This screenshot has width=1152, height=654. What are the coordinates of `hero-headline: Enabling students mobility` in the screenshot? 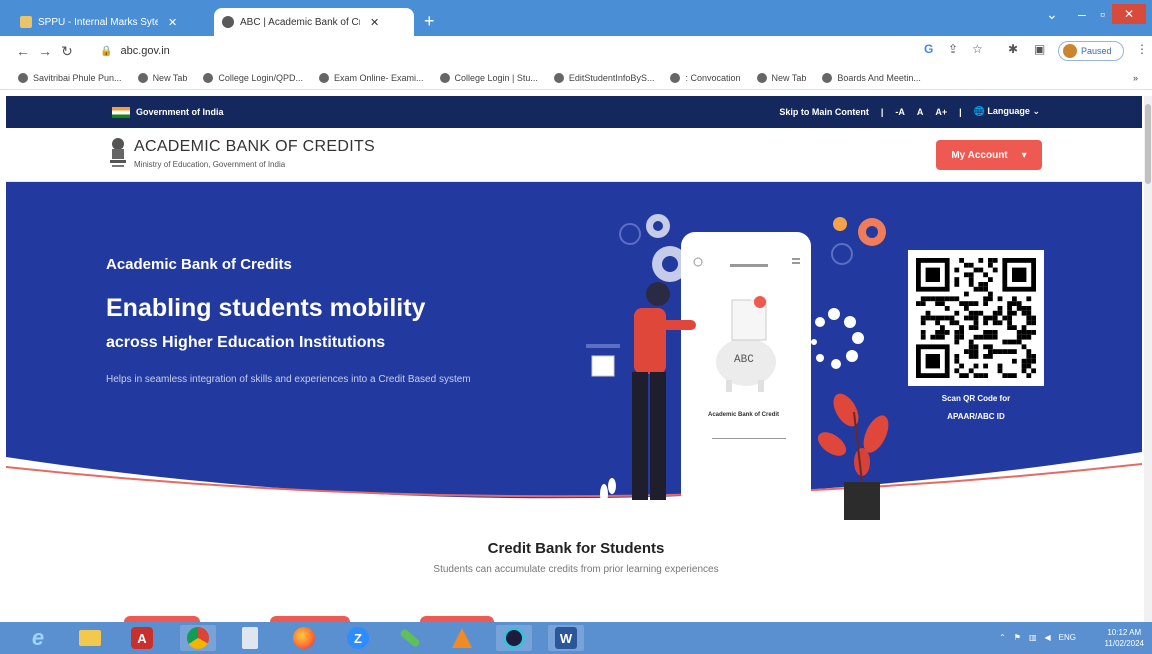 It's located at (266, 308).